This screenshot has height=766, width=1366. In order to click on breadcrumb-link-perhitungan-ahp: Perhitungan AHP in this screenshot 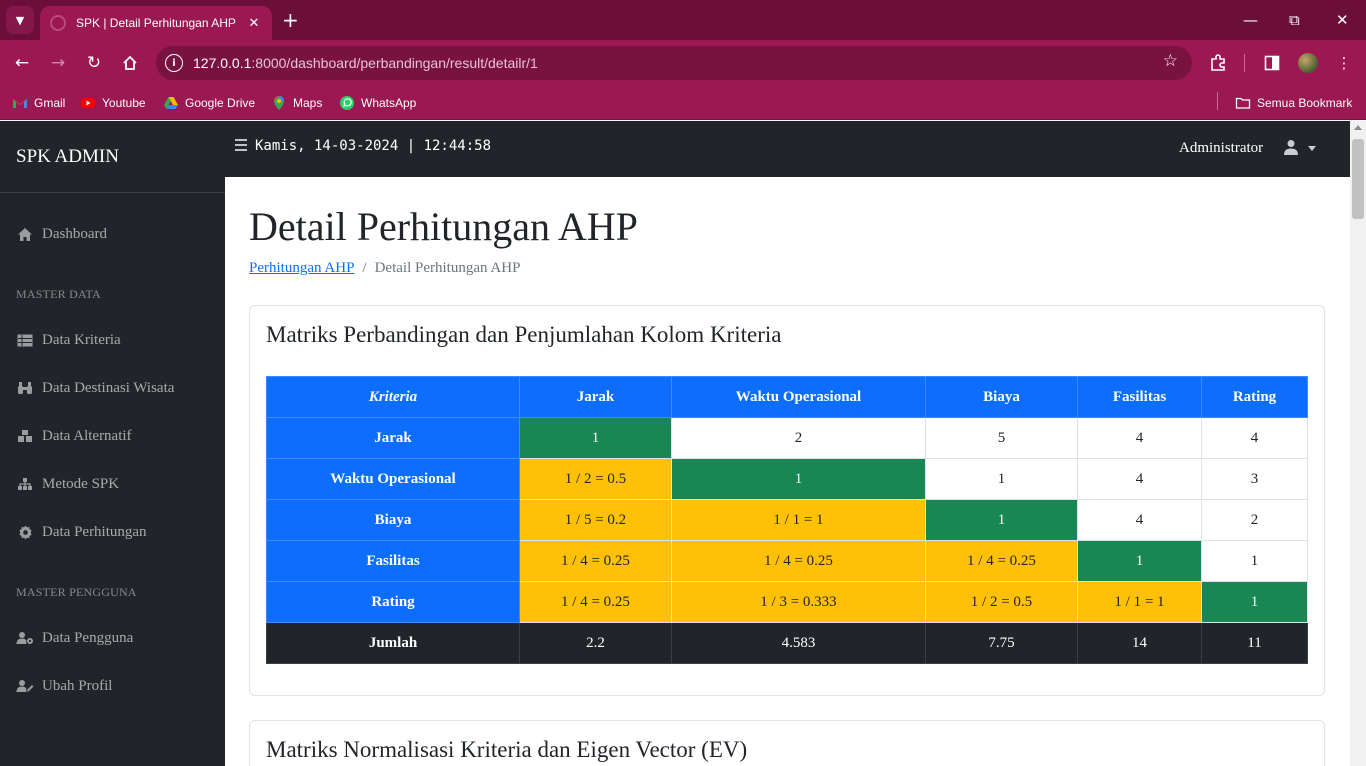, I will do `click(301, 268)`.